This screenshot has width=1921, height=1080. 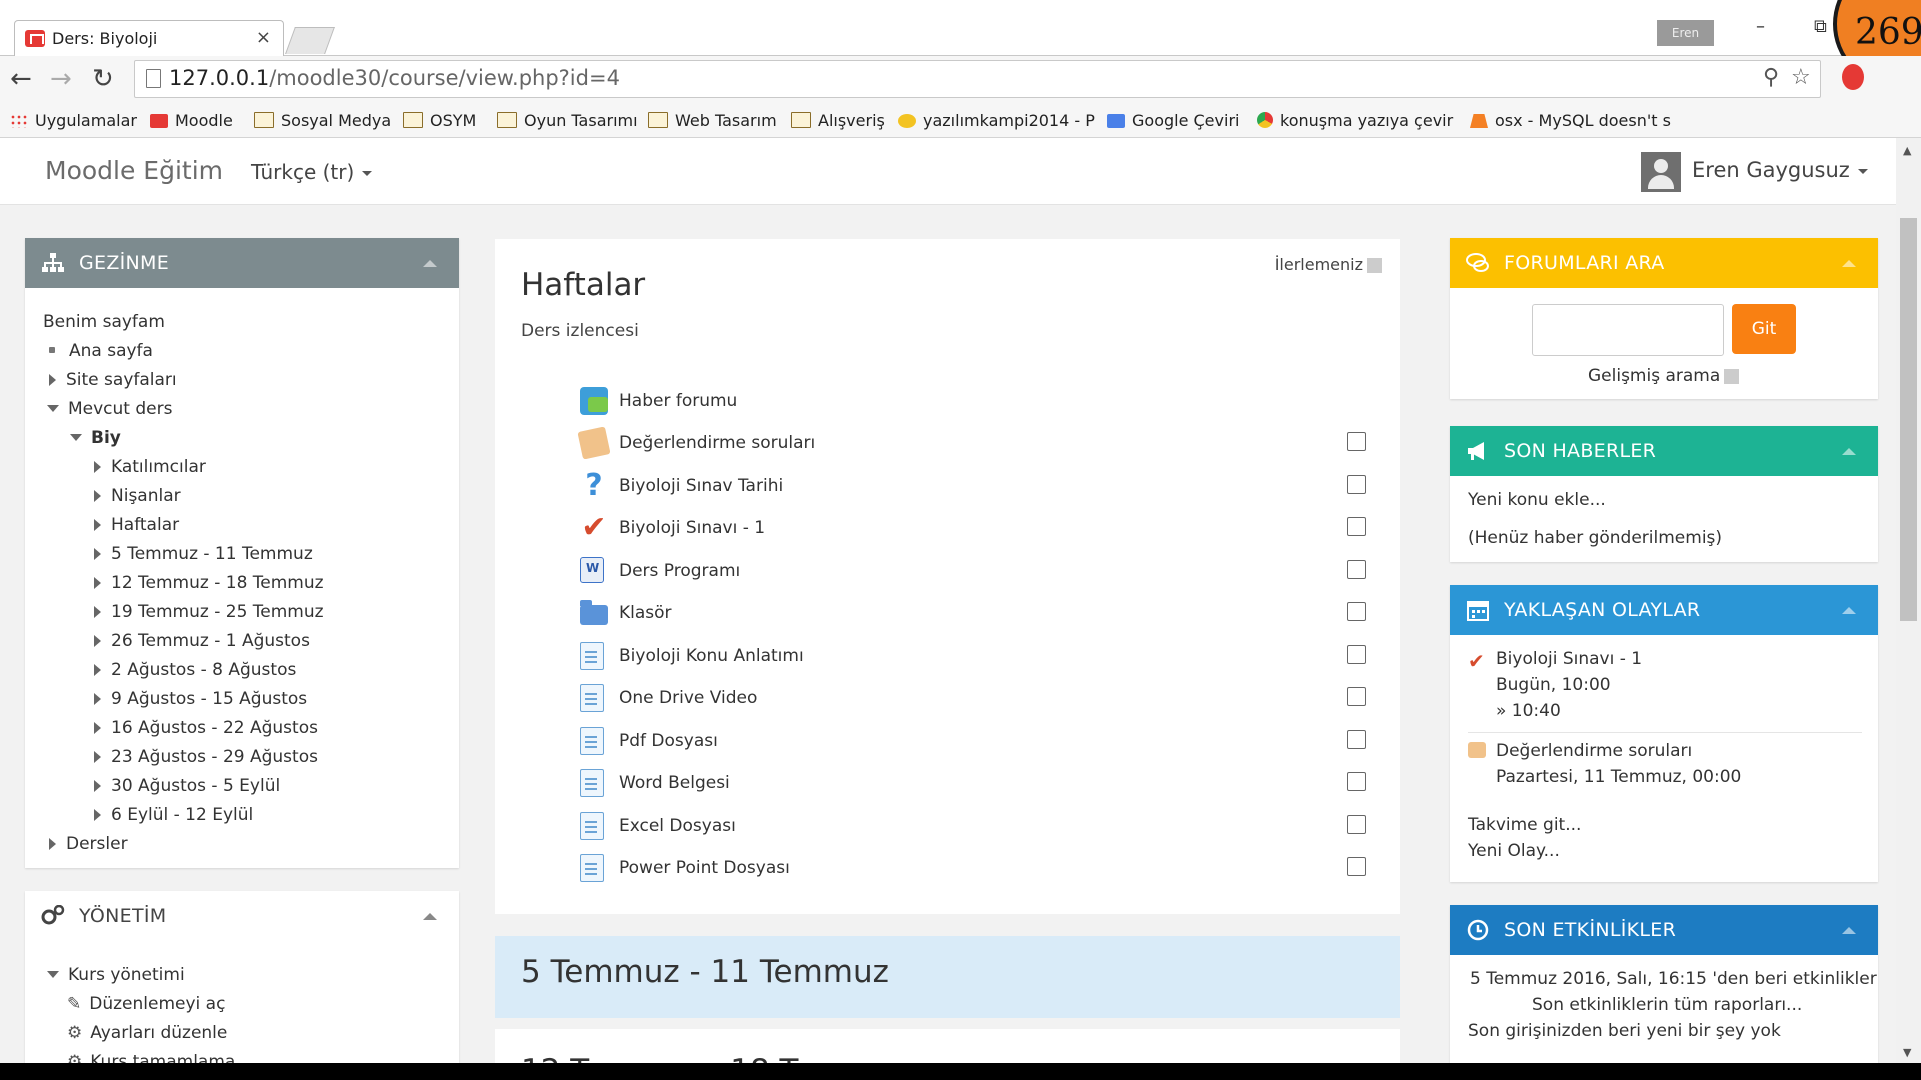 What do you see at coordinates (1173, 120) in the screenshot?
I see `bookmark-google-ceviri: Google Çeviri` at bounding box center [1173, 120].